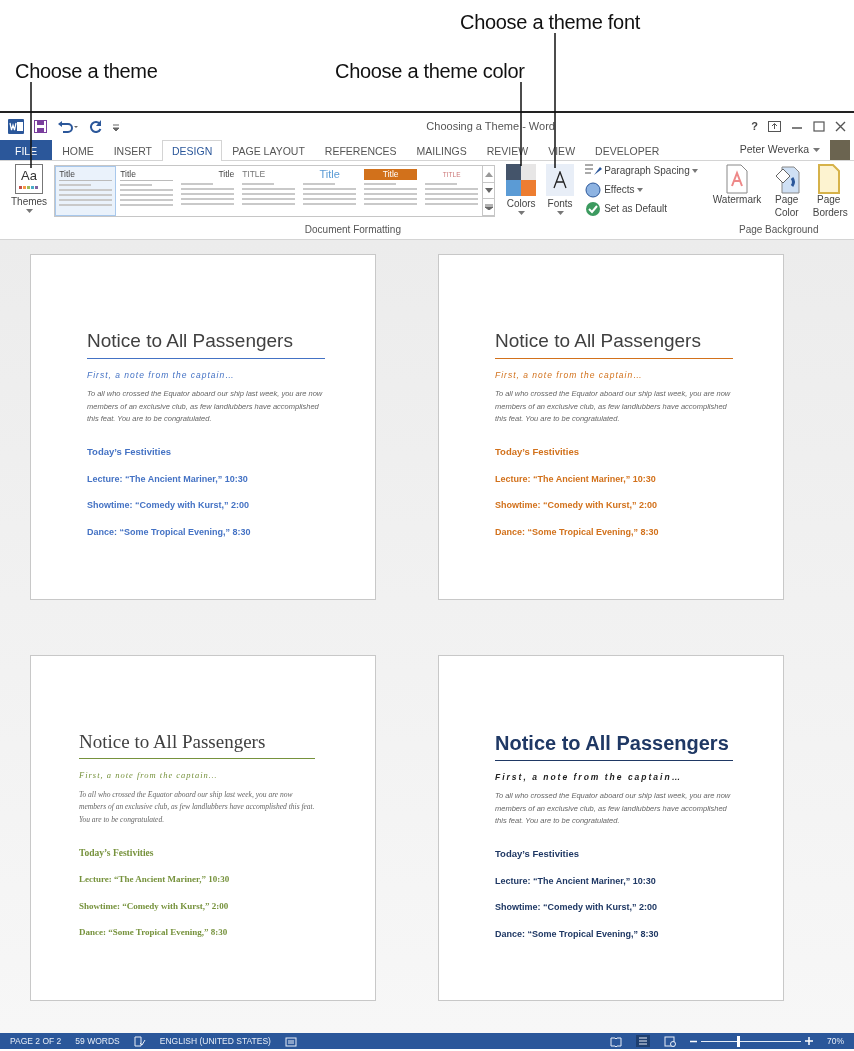  Describe the element at coordinates (786, 179) in the screenshot. I see `paint-bucket-page-icon` at that location.